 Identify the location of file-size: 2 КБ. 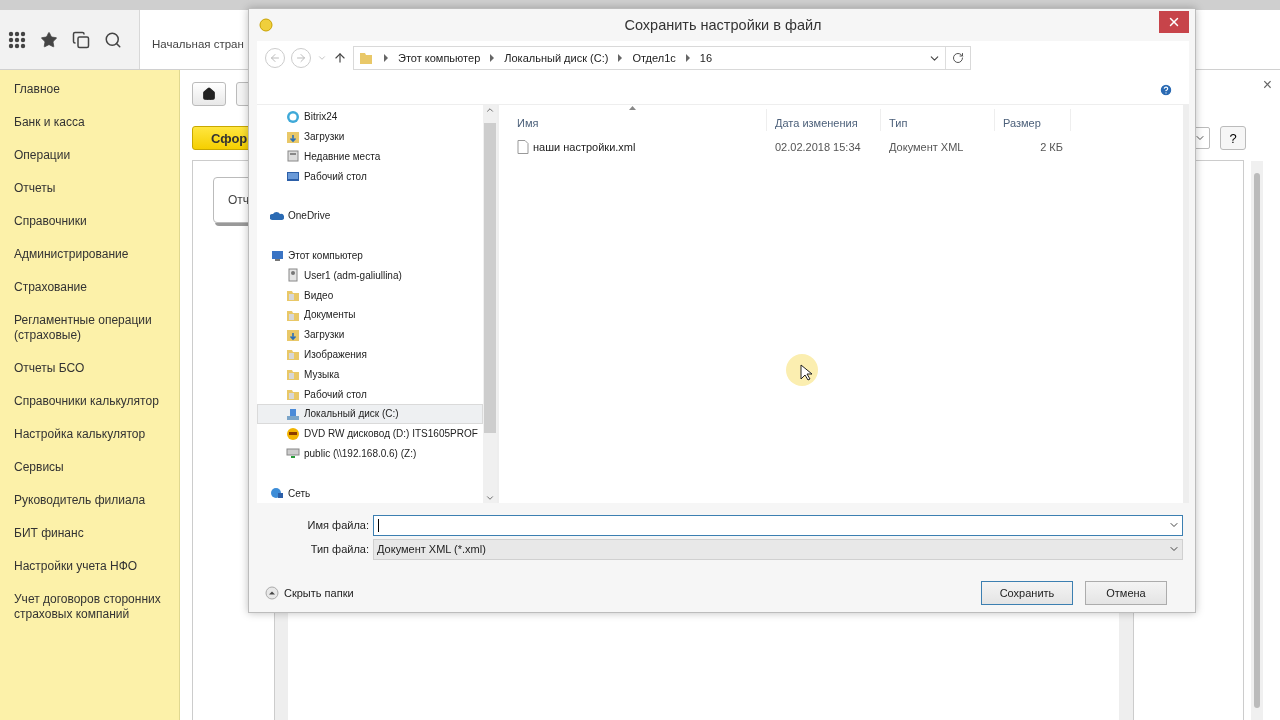
(1051, 147).